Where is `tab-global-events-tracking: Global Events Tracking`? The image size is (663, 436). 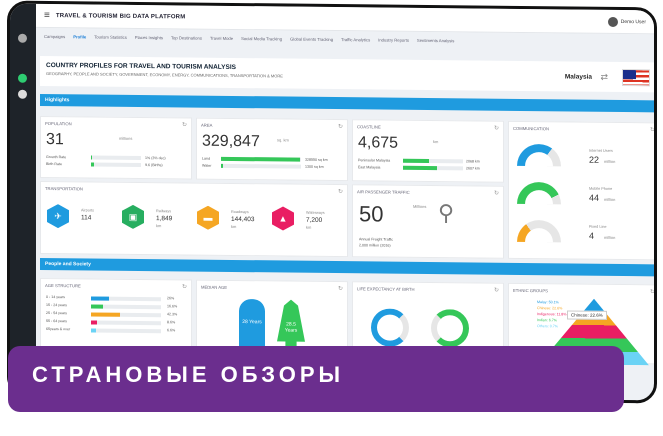
tab-global-events-tracking: Global Events Tracking is located at coordinates (311, 44).